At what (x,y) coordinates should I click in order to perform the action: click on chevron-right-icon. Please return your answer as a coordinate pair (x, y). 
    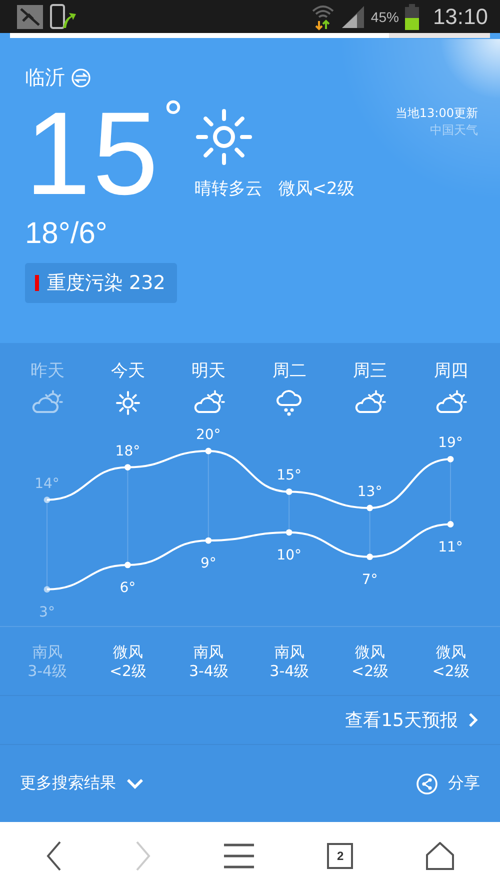
    Looking at the image, I should click on (473, 720).